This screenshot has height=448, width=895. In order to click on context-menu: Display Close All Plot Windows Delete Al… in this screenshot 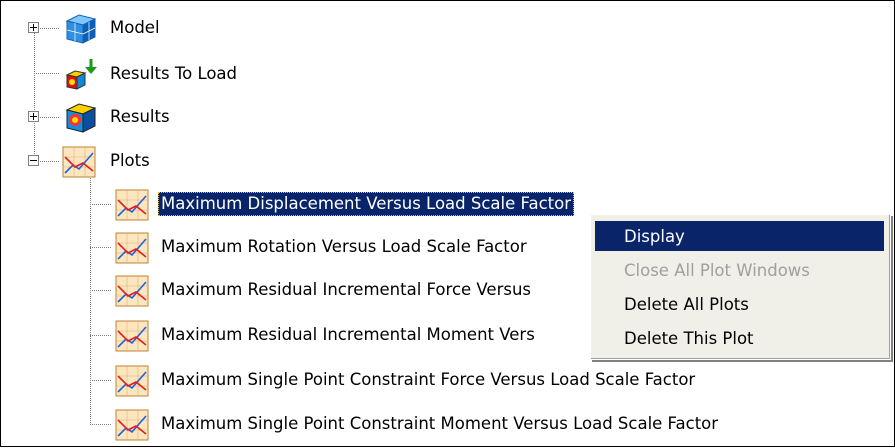, I will do `click(740, 287)`.